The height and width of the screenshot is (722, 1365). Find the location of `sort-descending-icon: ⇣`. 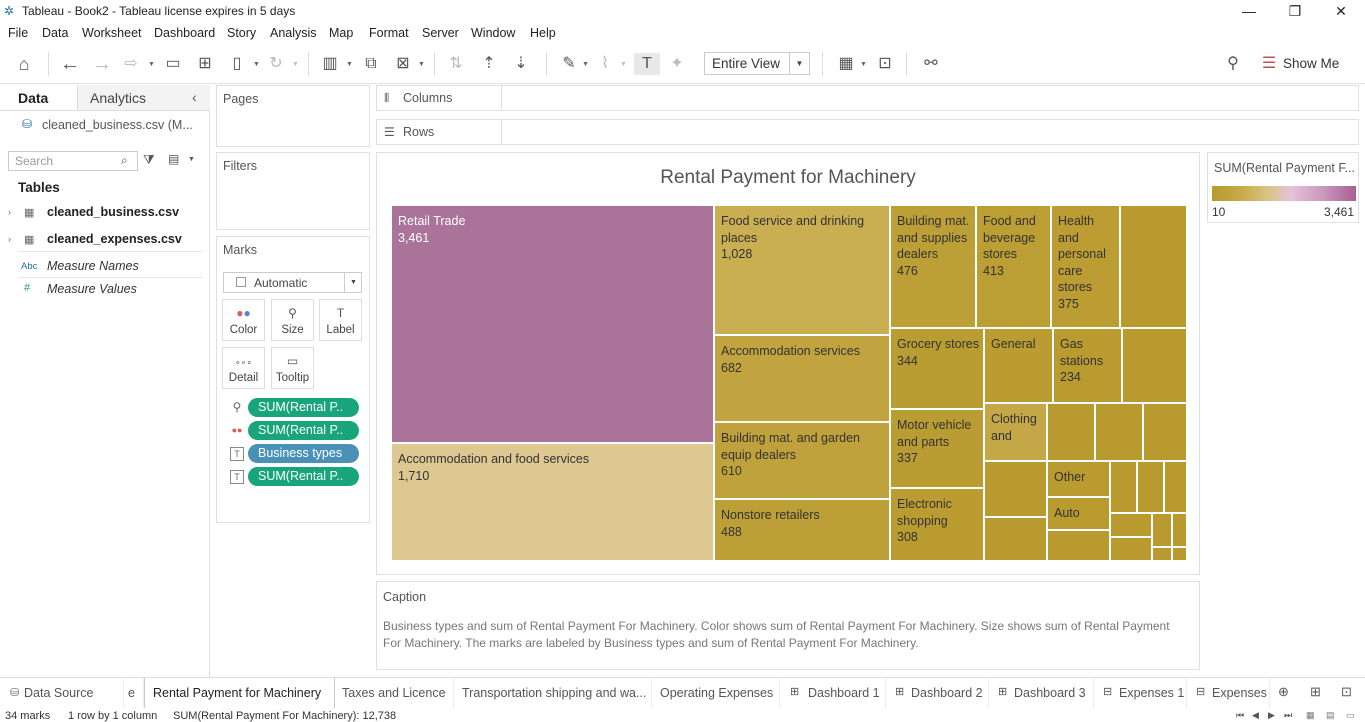

sort-descending-icon: ⇣ is located at coordinates (521, 64).